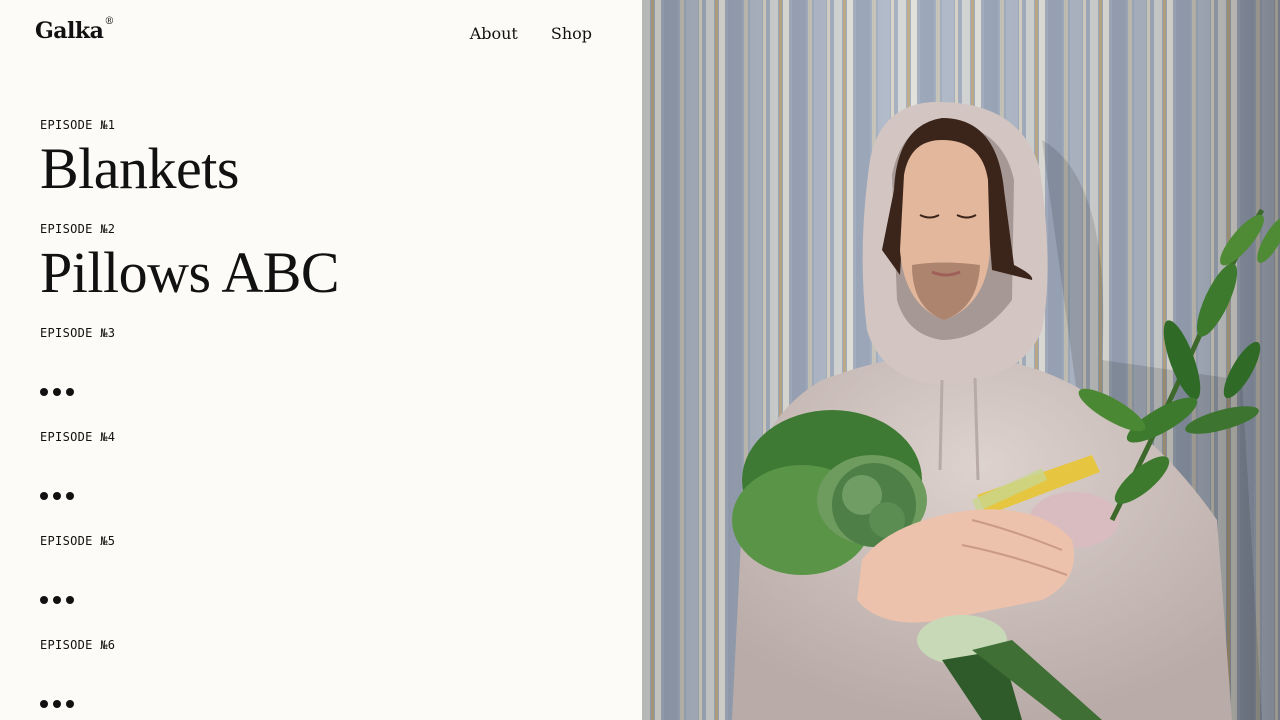 The width and height of the screenshot is (1280, 720). Describe the element at coordinates (330, 679) in the screenshot. I see `episode-item-6: EPISODE №6` at that location.